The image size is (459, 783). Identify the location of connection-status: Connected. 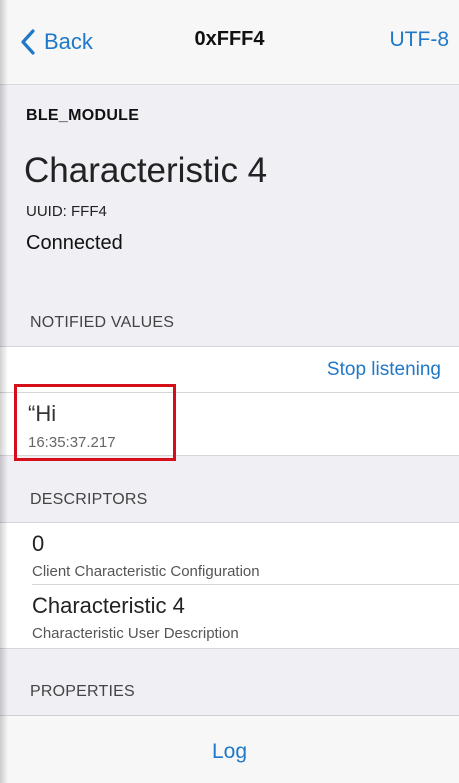
(74, 243).